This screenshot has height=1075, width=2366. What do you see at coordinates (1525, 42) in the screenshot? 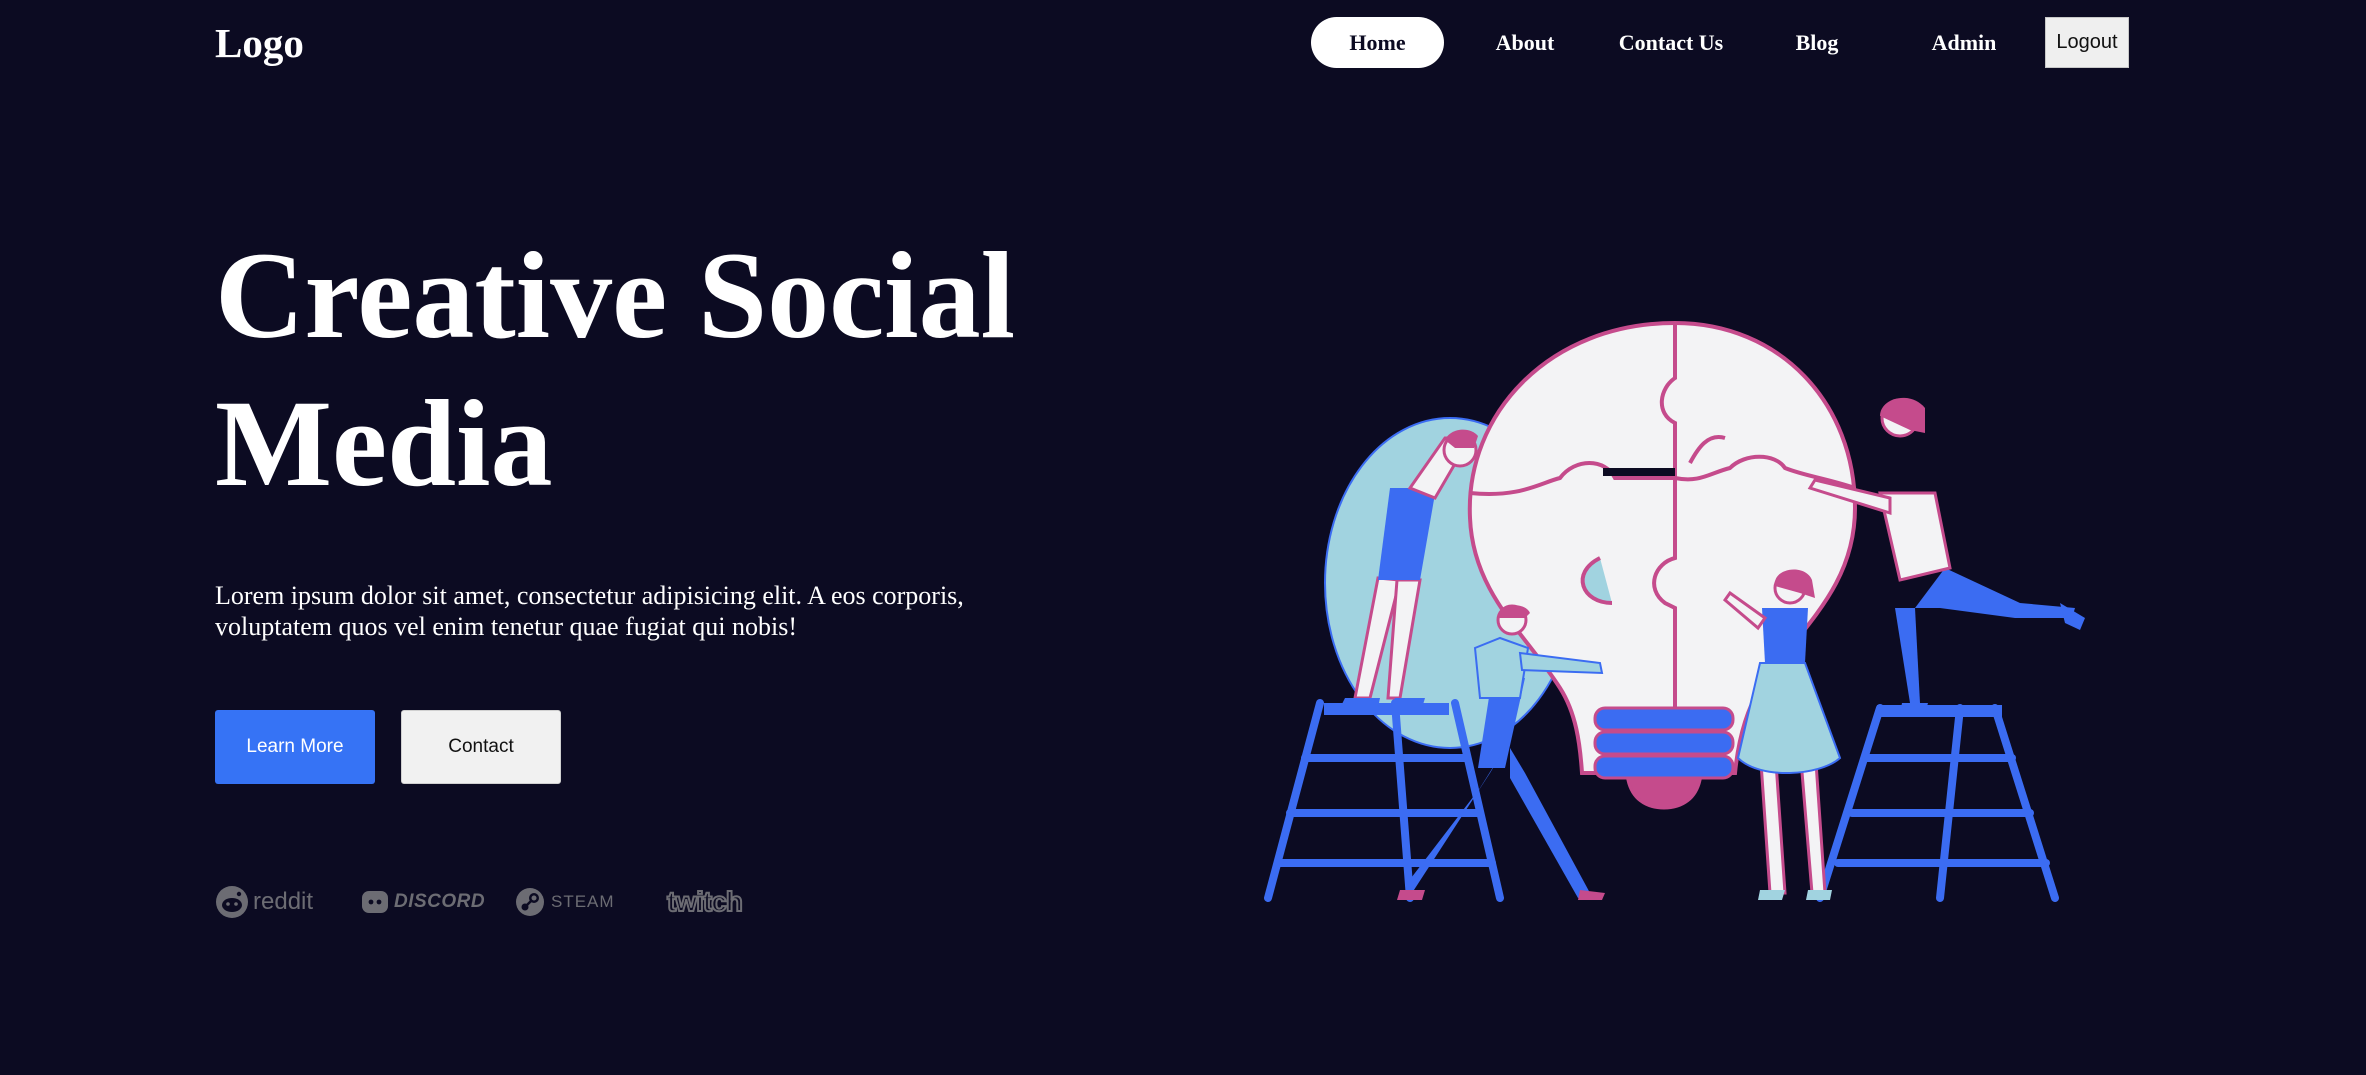
I see `nav-about: About` at bounding box center [1525, 42].